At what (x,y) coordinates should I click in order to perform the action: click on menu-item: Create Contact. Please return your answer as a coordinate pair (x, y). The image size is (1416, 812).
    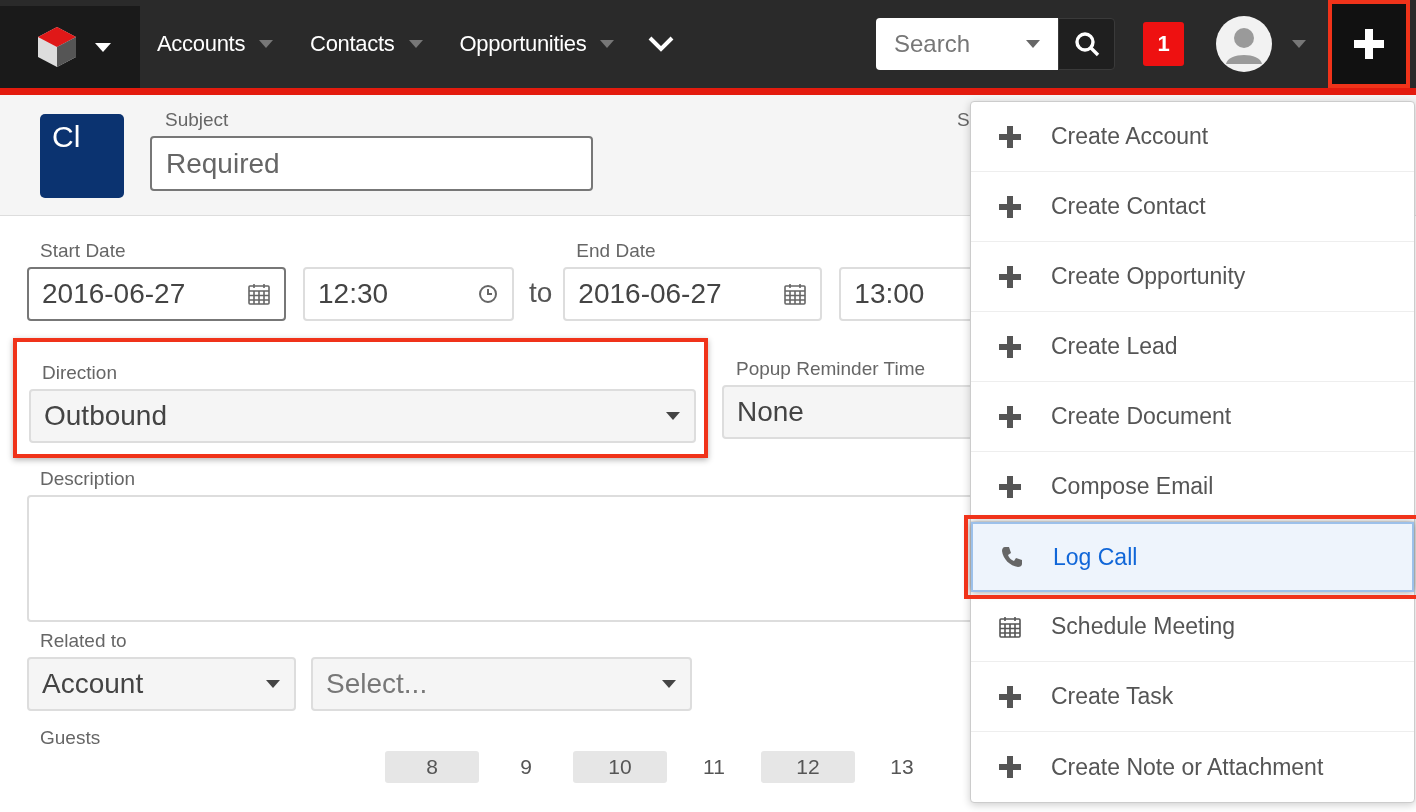
    Looking at the image, I should click on (1192, 207).